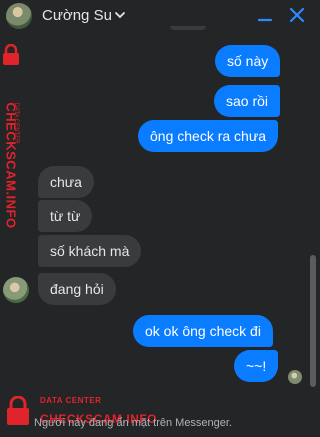 The image size is (320, 437). I want to click on message-bubble-incoming: từ từ, so click(65, 216).